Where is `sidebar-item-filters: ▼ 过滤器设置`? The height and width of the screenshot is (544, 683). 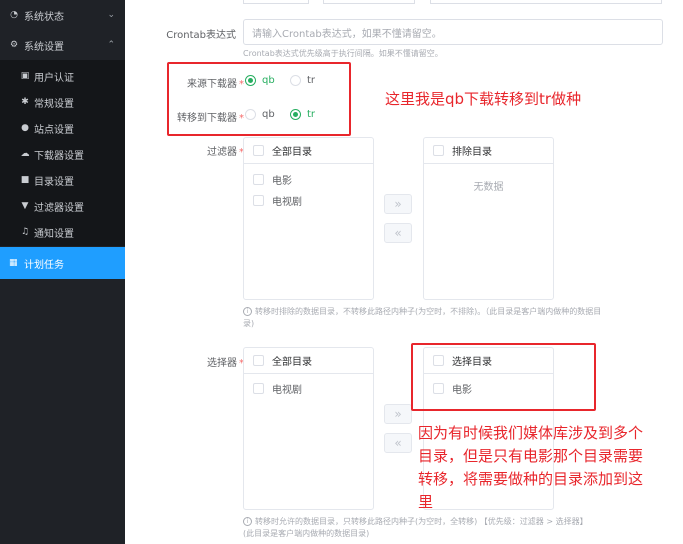 sidebar-item-filters: ▼ 过滤器设置 is located at coordinates (62, 206).